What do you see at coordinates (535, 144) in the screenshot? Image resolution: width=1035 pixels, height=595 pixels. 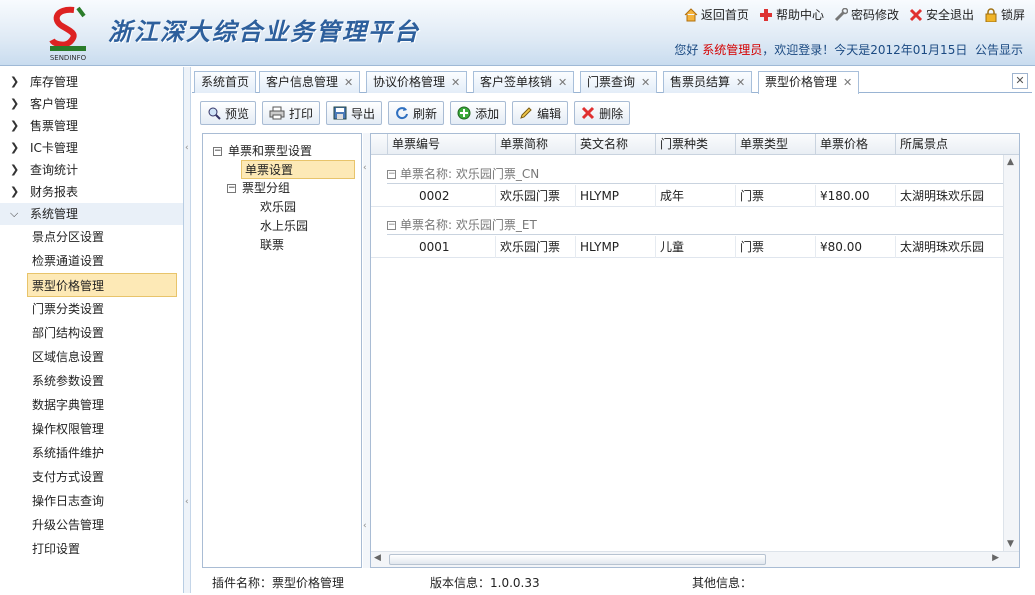 I see `column-header: 单票简称` at bounding box center [535, 144].